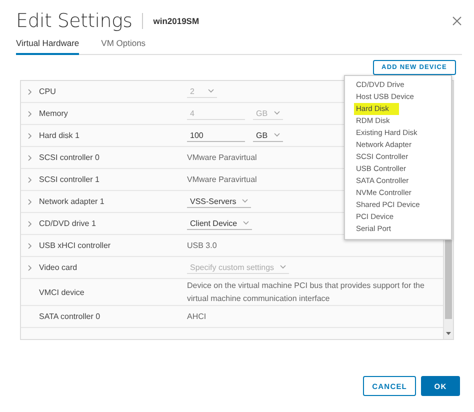 The width and height of the screenshot is (474, 412). I want to click on row-value: AHCI, so click(196, 317).